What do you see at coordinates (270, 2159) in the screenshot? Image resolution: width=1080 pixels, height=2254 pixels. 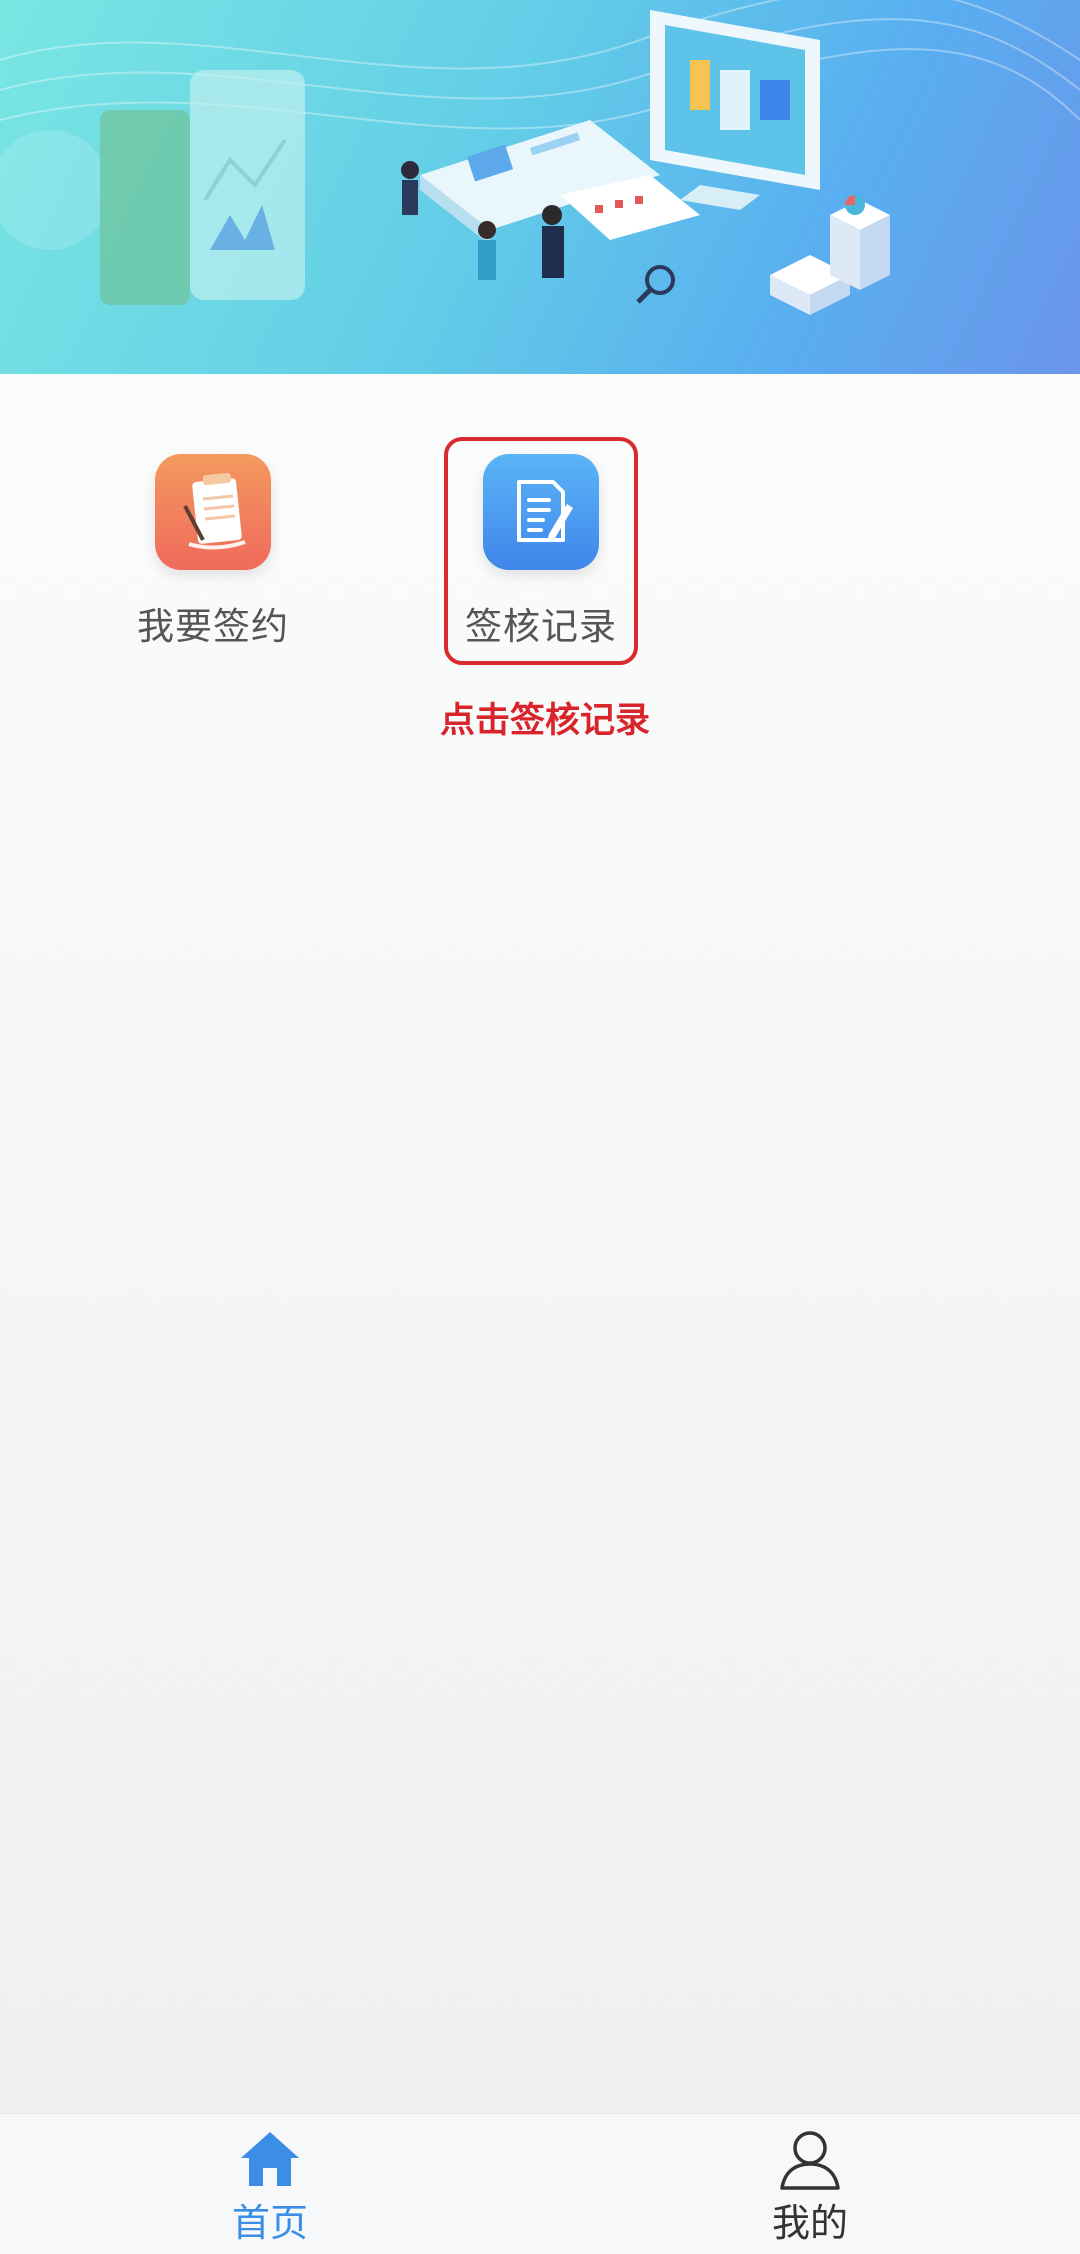 I see `home-icon` at bounding box center [270, 2159].